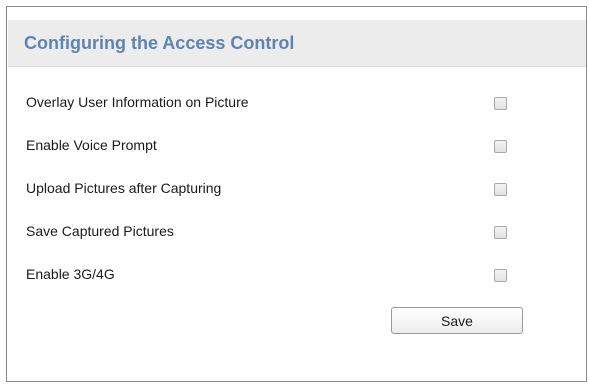 The width and height of the screenshot is (589, 387). Describe the element at coordinates (457, 320) in the screenshot. I see `save-button: Save` at that location.